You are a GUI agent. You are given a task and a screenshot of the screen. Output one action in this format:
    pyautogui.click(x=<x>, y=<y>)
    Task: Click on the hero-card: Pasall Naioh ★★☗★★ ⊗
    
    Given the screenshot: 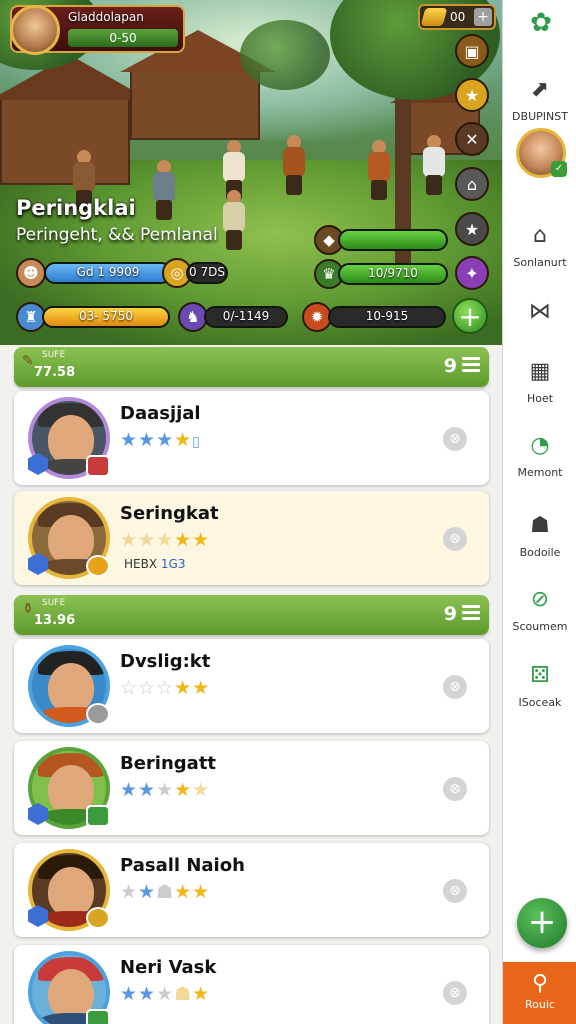 What is the action you would take?
    pyautogui.click(x=251, y=890)
    